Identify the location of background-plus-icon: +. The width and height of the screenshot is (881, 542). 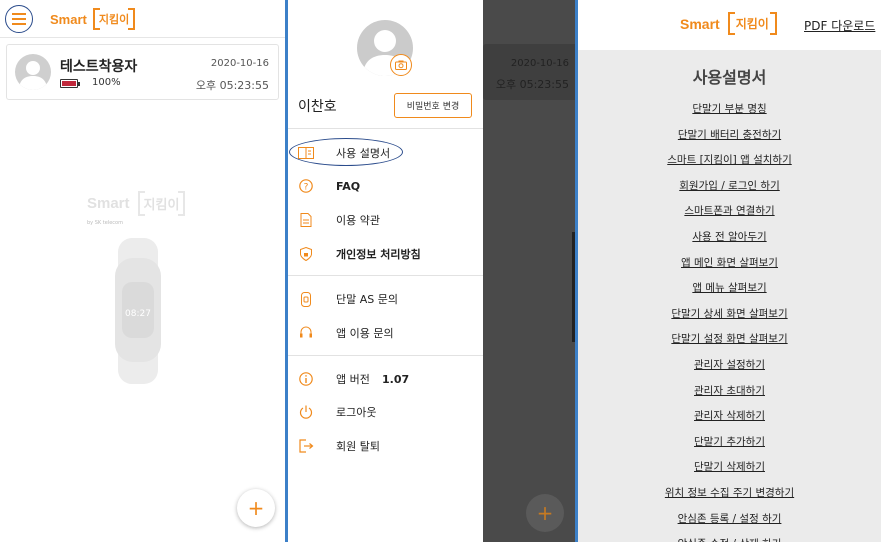
(545, 513).